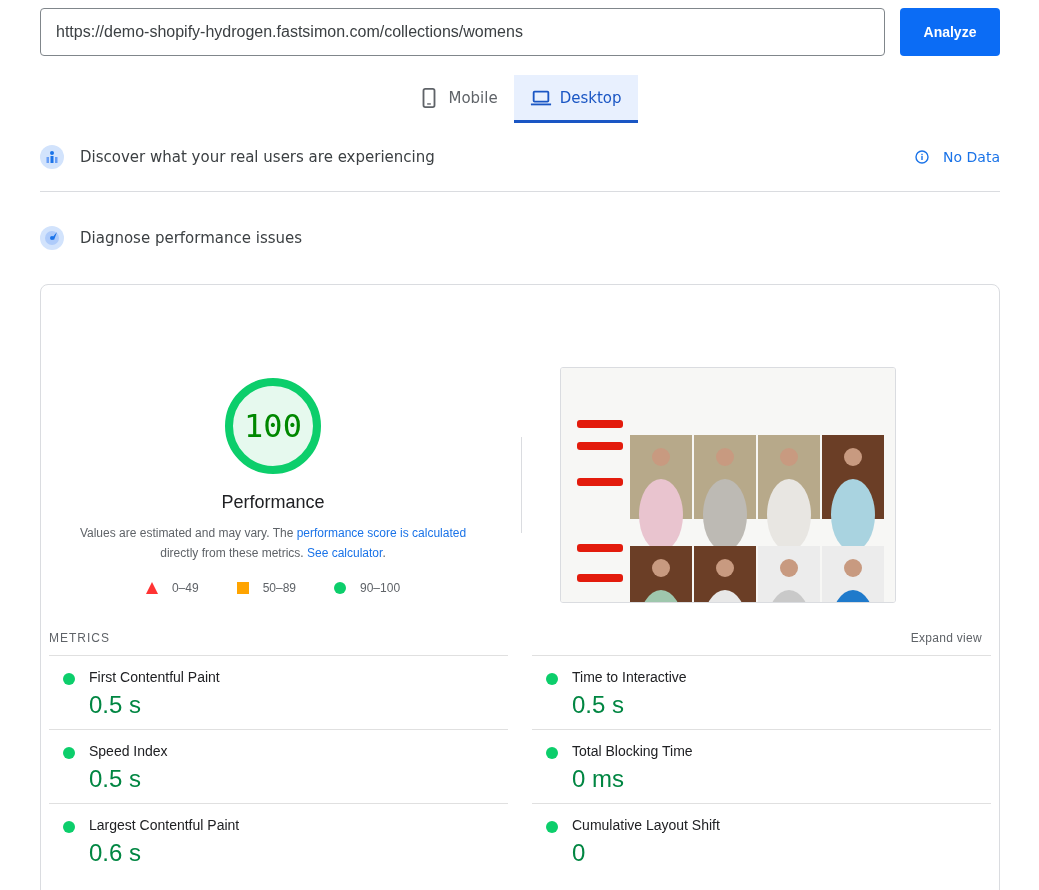 The image size is (1039, 890). I want to click on metric-name: Speed Index, so click(129, 751).